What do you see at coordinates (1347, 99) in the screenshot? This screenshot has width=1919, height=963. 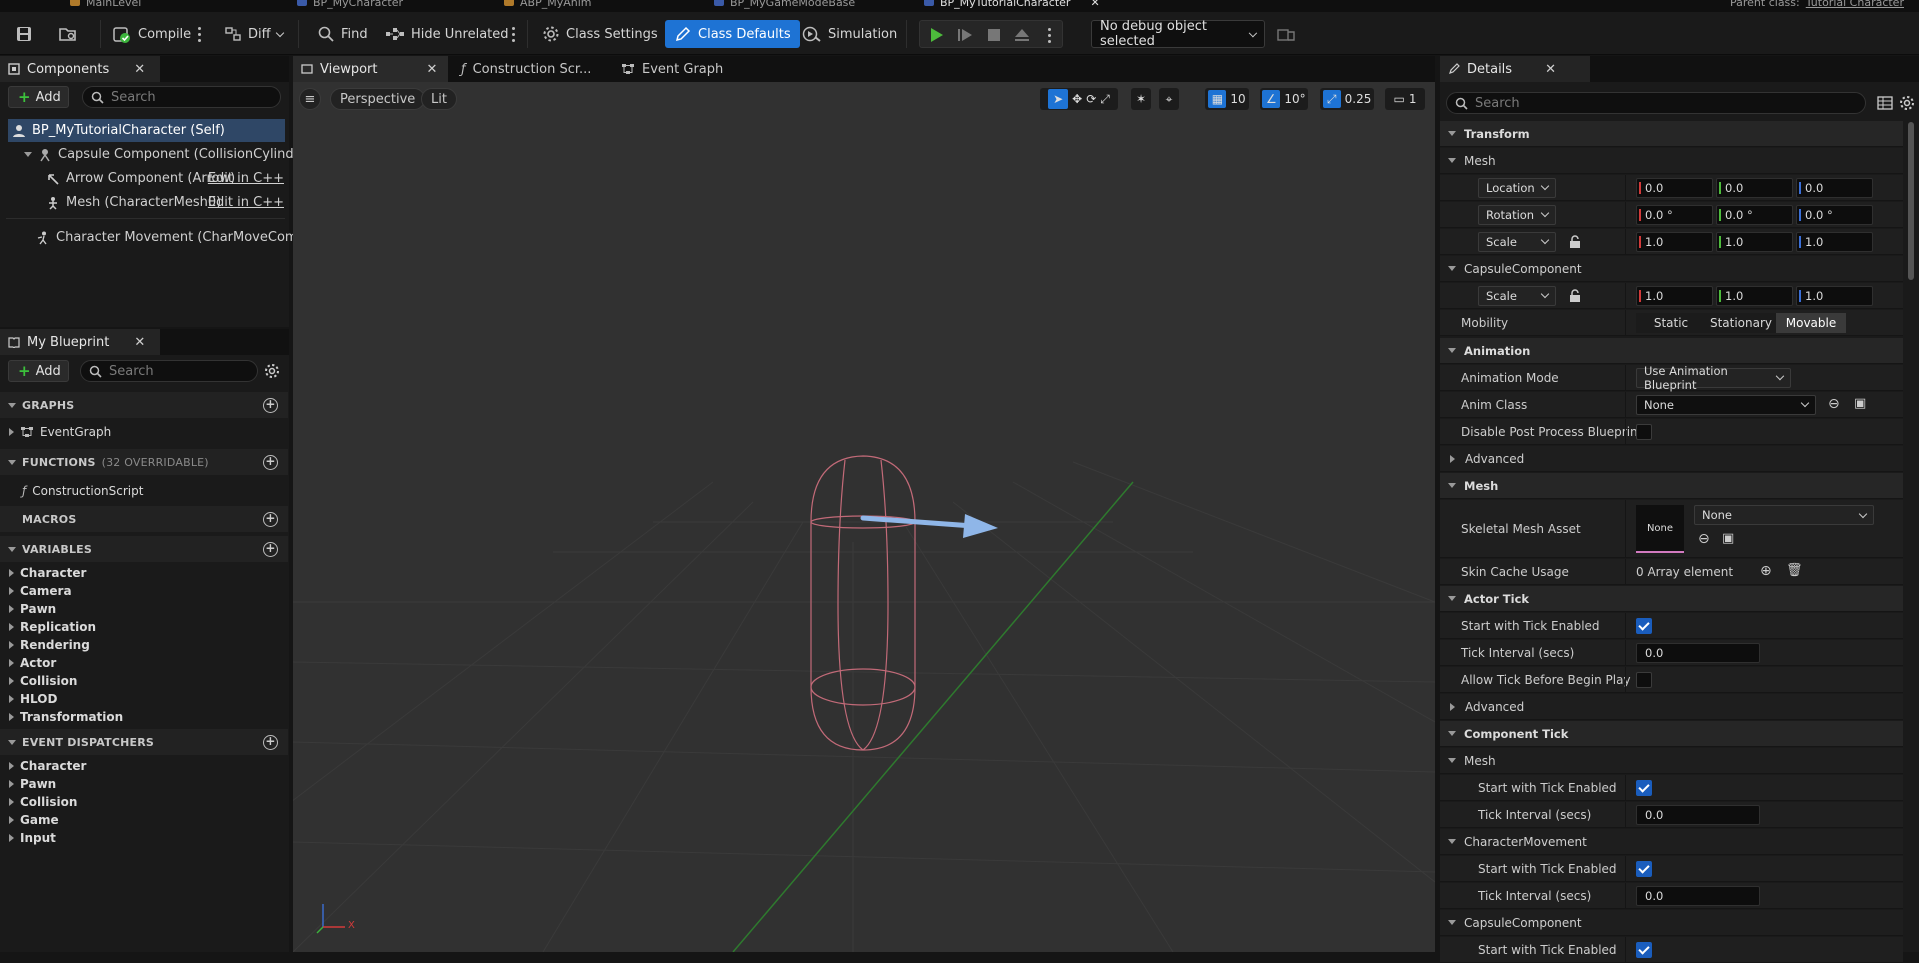 I see `scale-snap-toggle: ⤢ 0.25` at bounding box center [1347, 99].